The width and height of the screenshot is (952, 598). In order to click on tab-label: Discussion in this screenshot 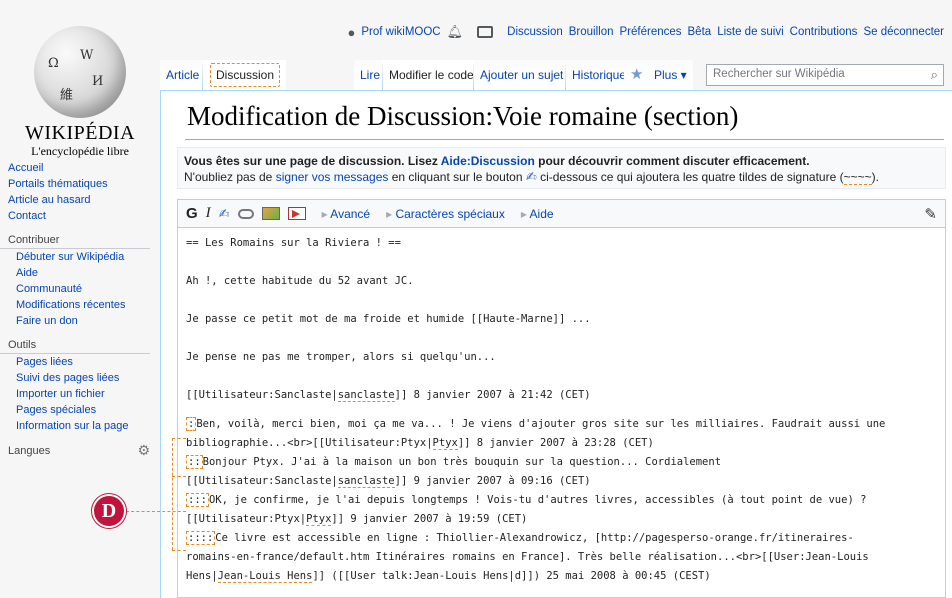, I will do `click(245, 75)`.